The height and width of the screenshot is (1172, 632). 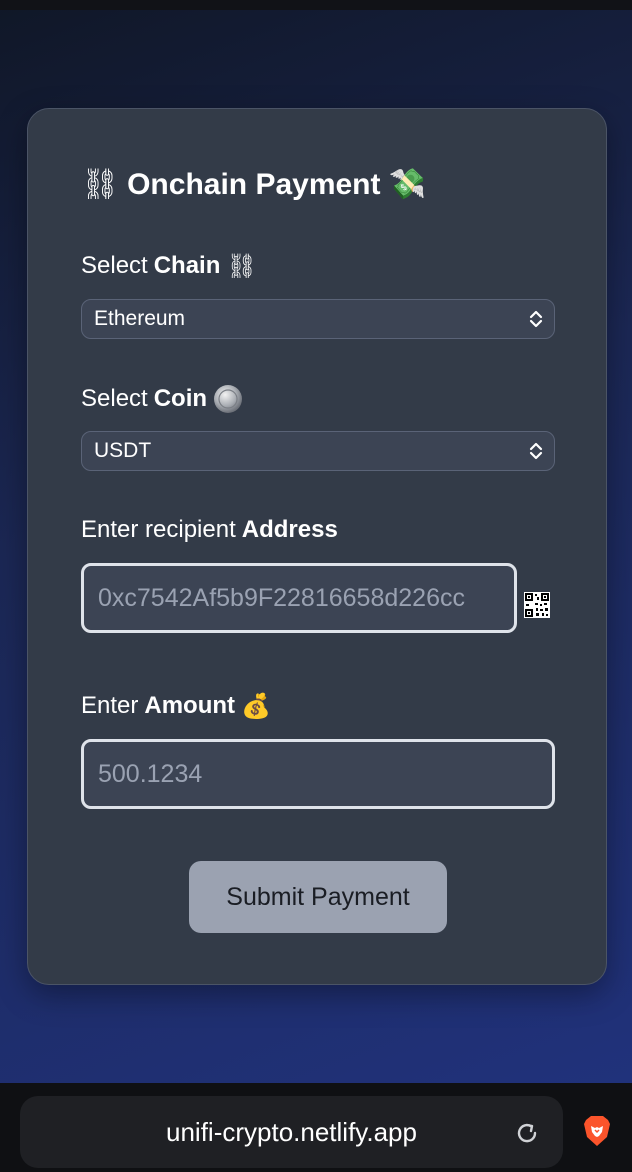 What do you see at coordinates (318, 319) in the screenshot?
I see `chain-select: Ethereum` at bounding box center [318, 319].